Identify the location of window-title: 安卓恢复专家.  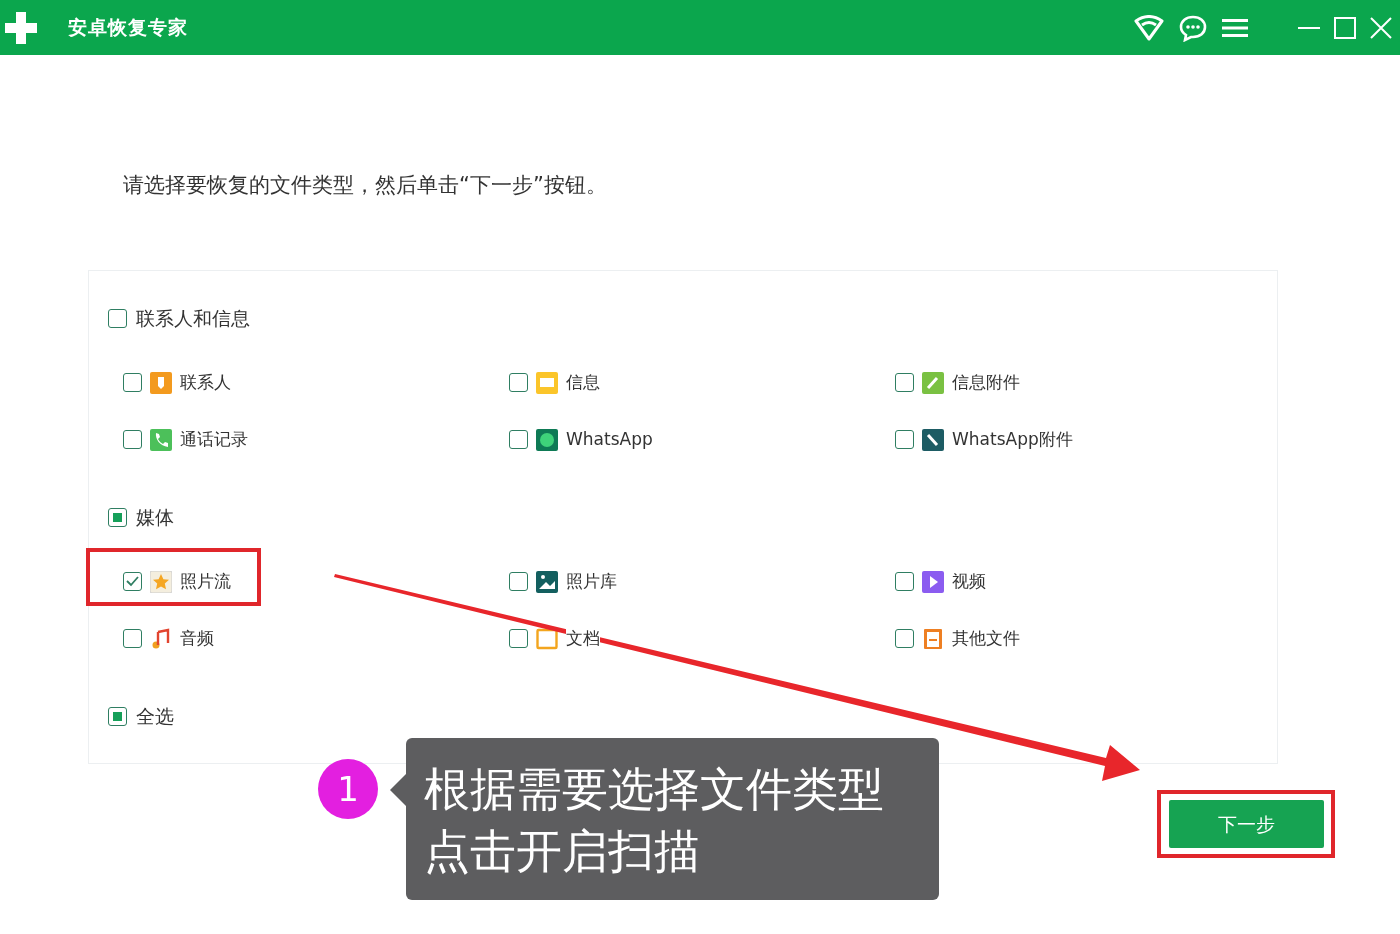
(128, 28).